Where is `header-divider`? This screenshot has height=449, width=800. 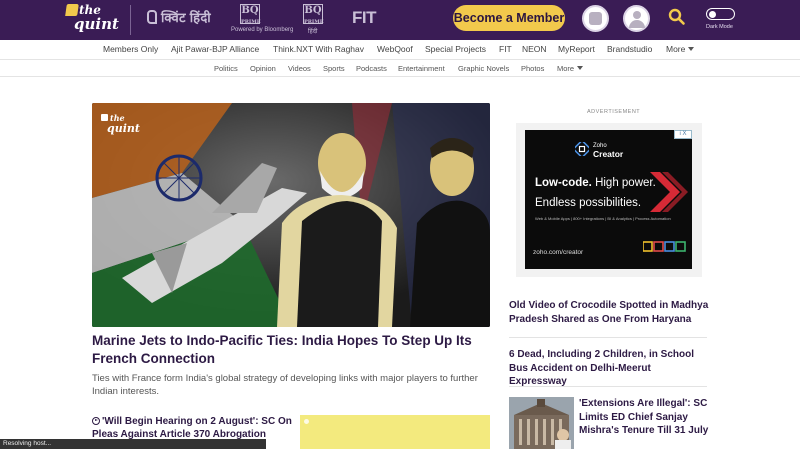
header-divider is located at coordinates (130, 20).